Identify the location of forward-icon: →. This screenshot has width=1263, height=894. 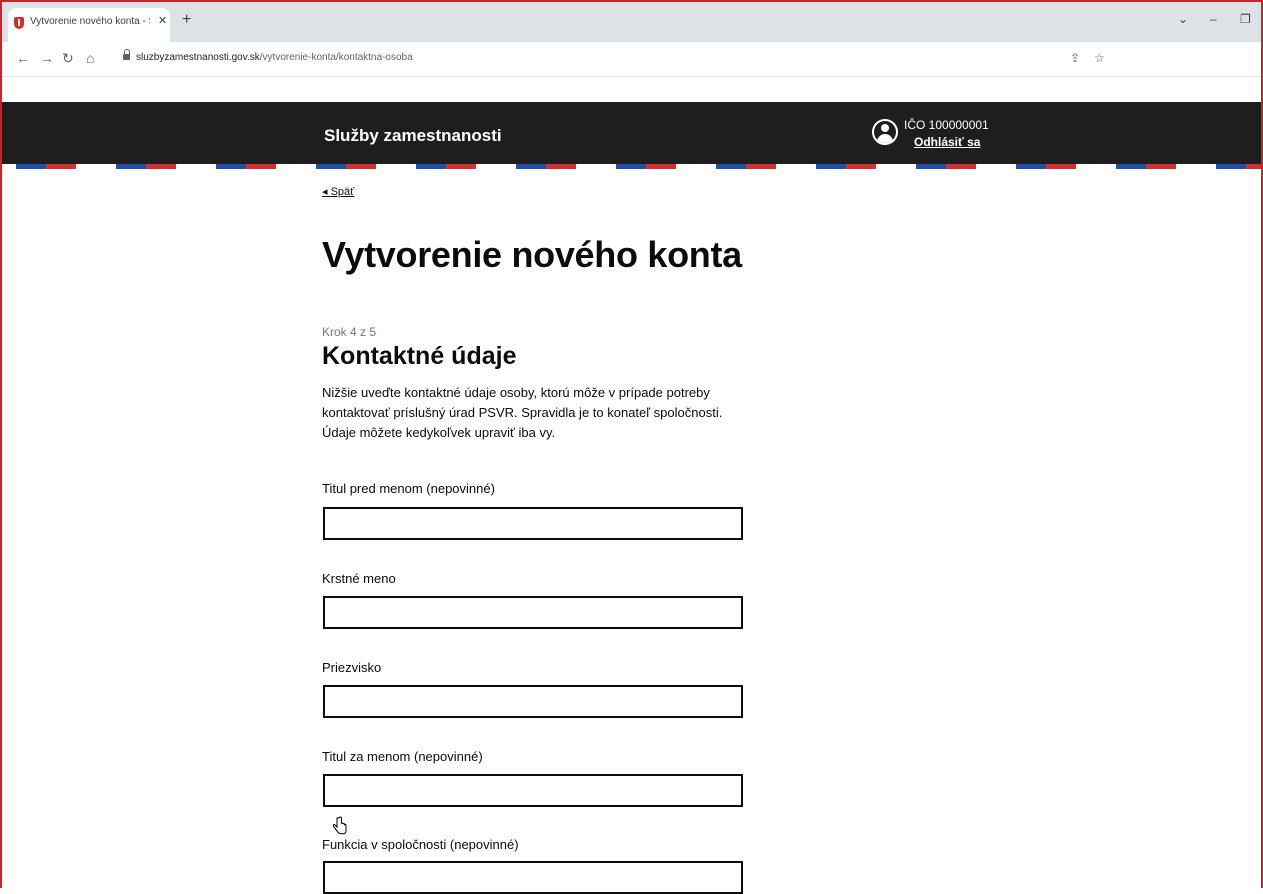
(47, 58).